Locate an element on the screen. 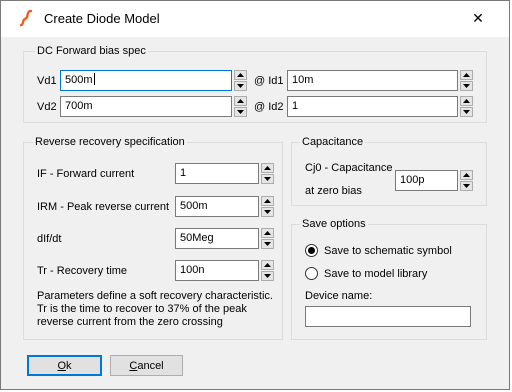  if-label: IF - Forward current is located at coordinates (86, 174).